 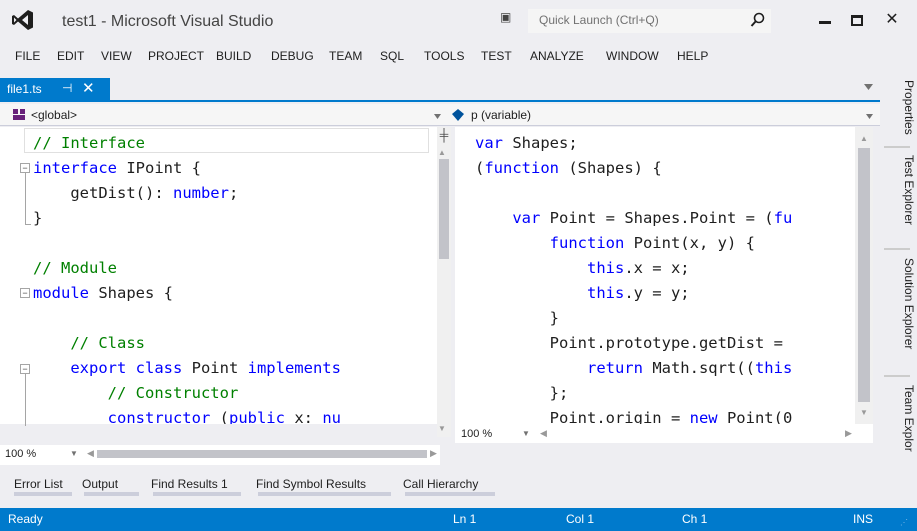 I want to click on tab-close-icon: ✕, so click(x=88, y=88).